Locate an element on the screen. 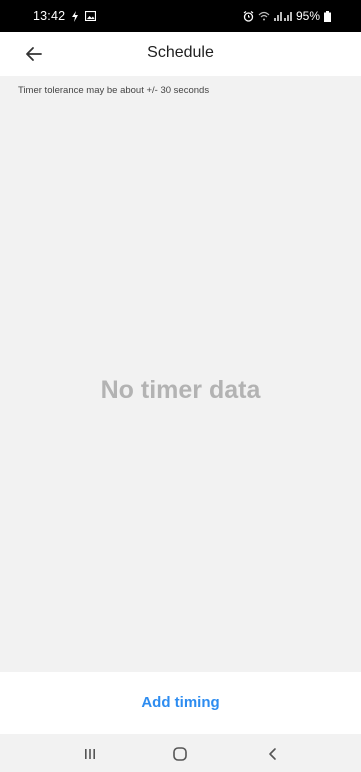  battery-percentage: 95% is located at coordinates (307, 16).